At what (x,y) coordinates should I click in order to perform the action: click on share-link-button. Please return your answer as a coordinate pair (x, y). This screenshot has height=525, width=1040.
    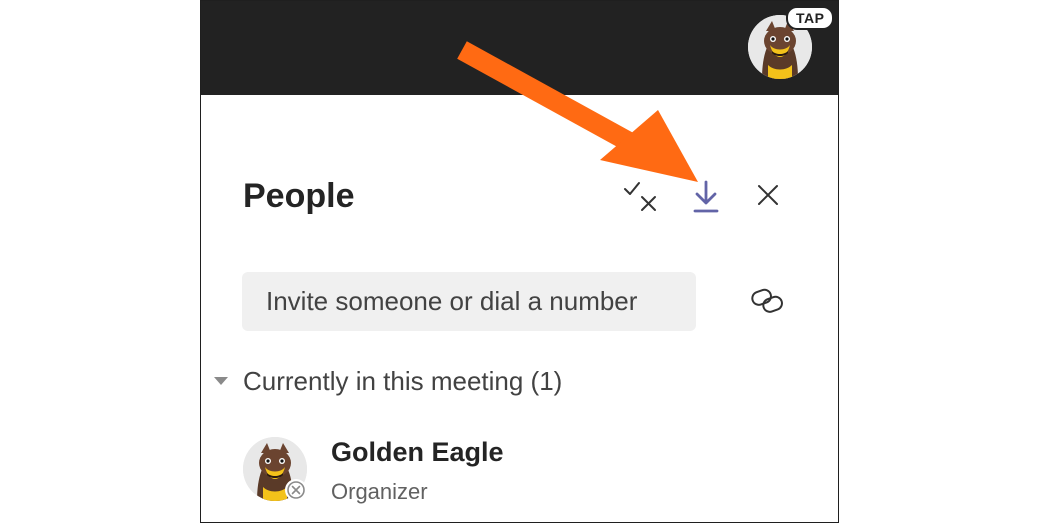
    Looking at the image, I should click on (767, 301).